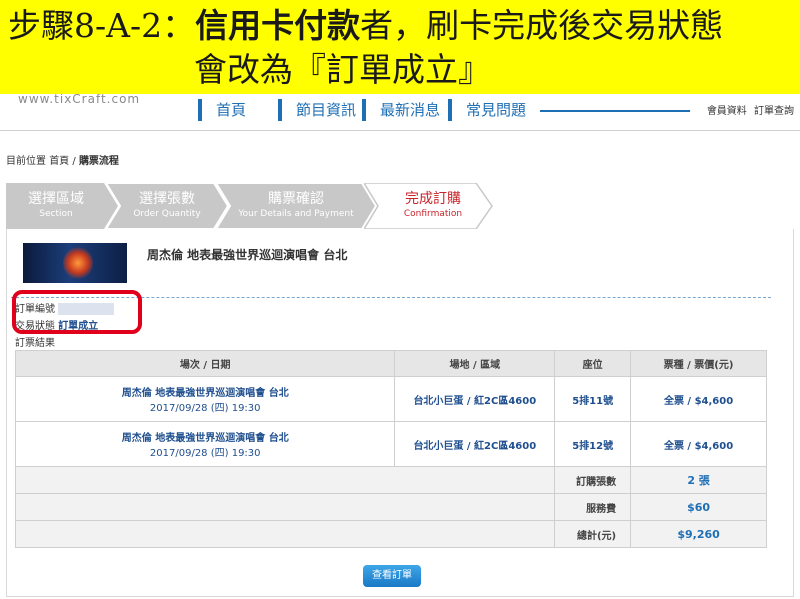  I want to click on nav-divider-line, so click(615, 111).